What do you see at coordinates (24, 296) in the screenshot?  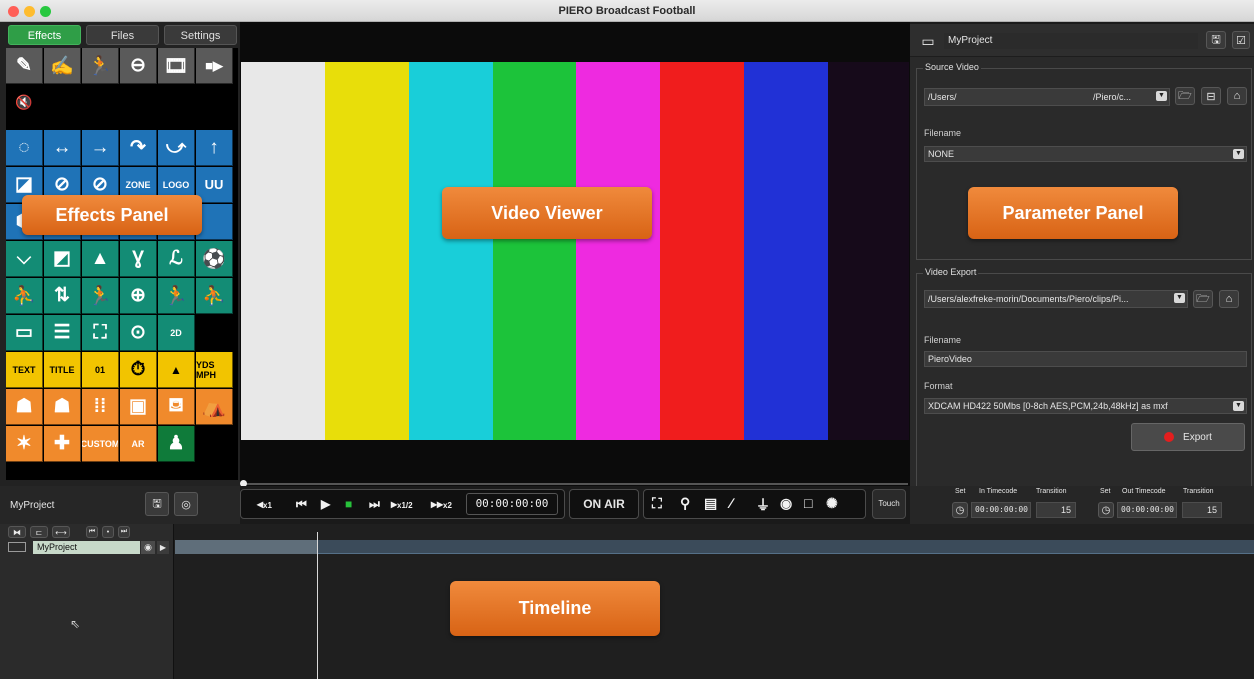 I see `player-run-icon: ⛹` at bounding box center [24, 296].